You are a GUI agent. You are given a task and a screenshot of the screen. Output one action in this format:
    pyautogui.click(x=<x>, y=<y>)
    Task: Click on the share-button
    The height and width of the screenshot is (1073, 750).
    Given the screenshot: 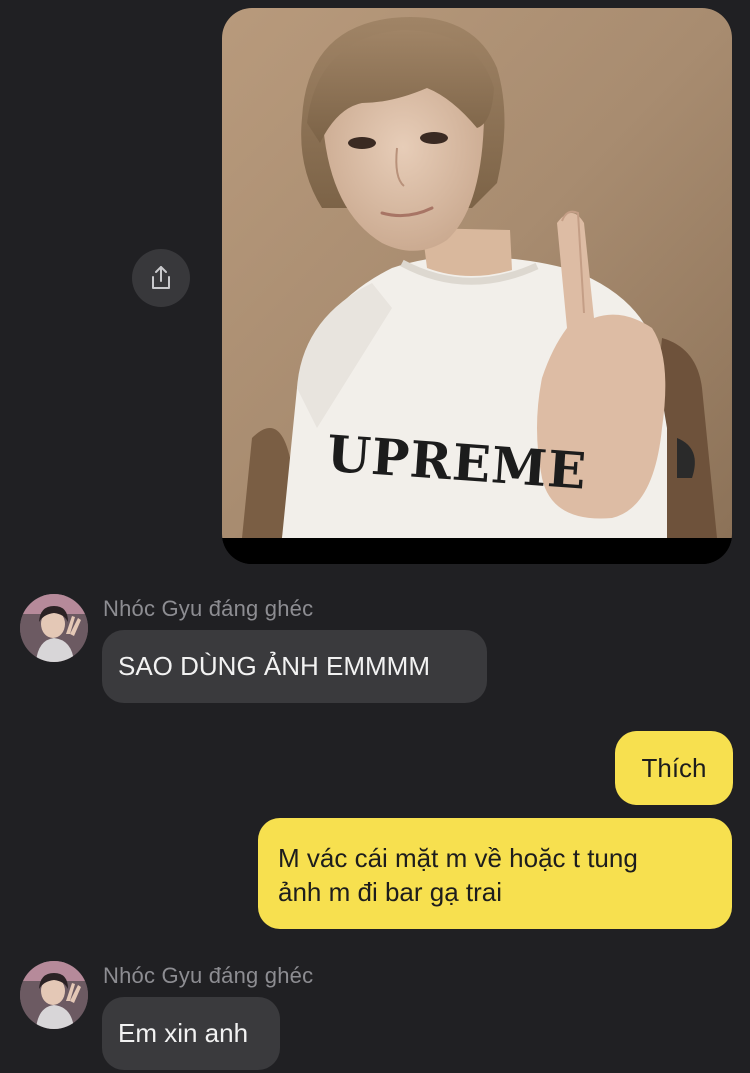 What is the action you would take?
    pyautogui.click(x=161, y=278)
    